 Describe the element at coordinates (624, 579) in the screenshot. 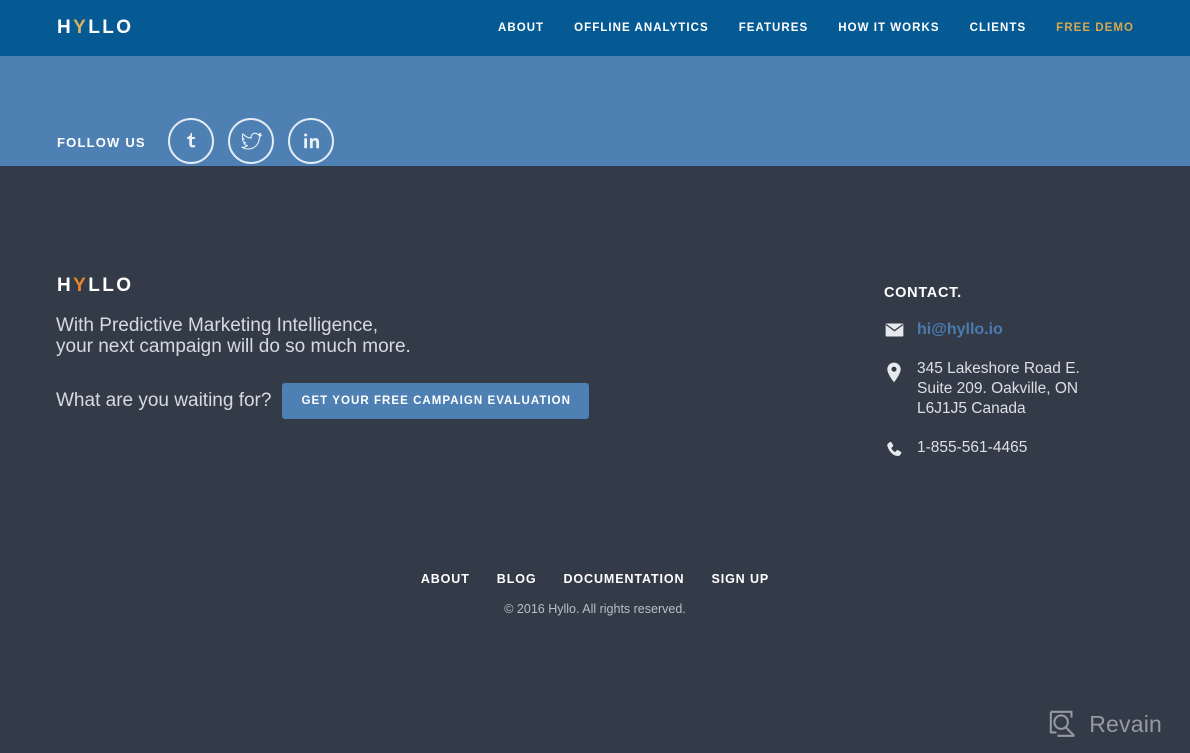

I see `footer-link-documentation: DOCUMENTATION` at that location.